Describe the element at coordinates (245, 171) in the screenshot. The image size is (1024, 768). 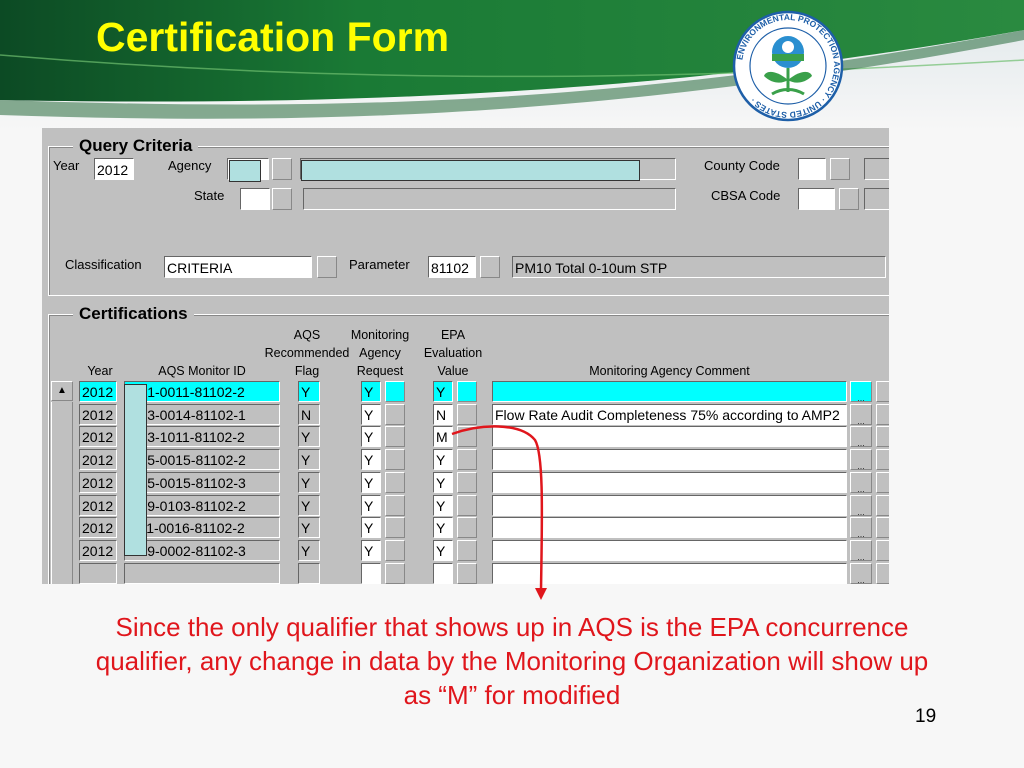
I see `redacted-agency-code` at that location.